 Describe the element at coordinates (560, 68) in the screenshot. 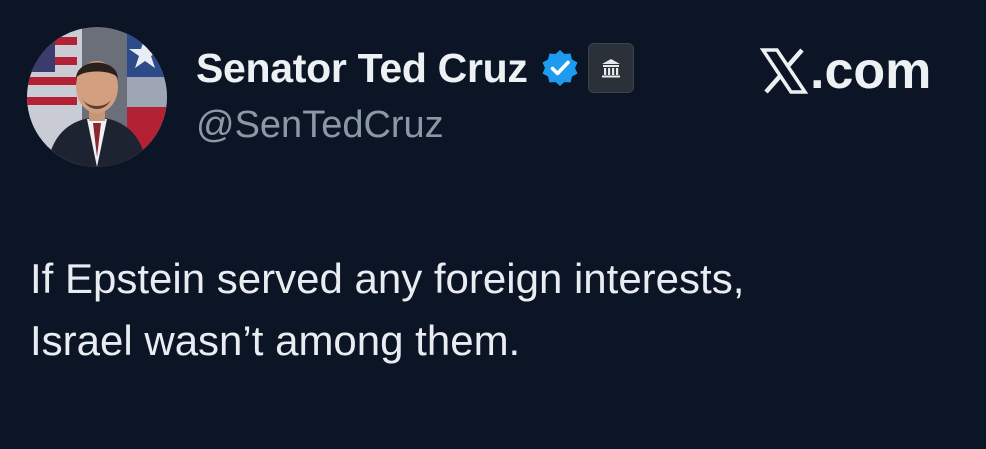

I see `verified-badge-icon` at that location.